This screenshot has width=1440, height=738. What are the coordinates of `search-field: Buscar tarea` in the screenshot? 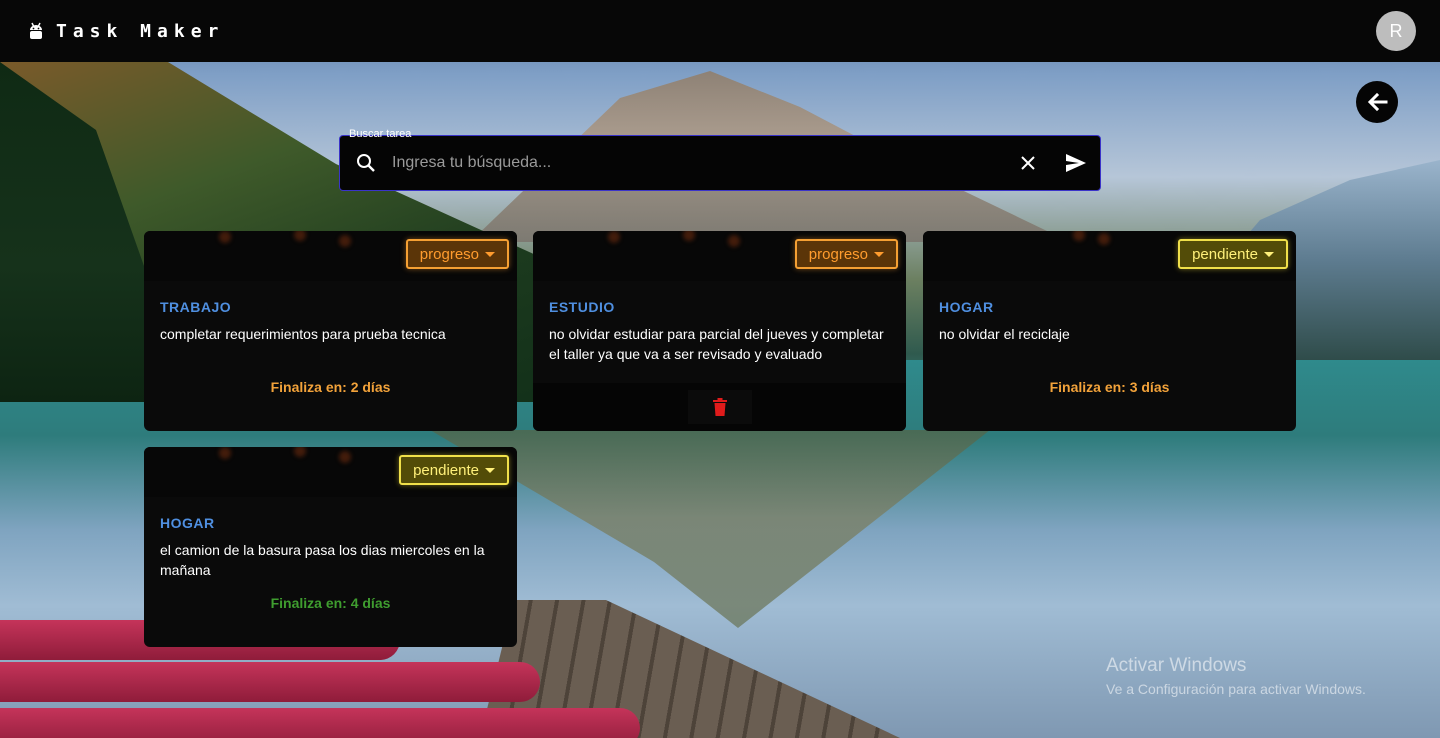 It's located at (720, 159).